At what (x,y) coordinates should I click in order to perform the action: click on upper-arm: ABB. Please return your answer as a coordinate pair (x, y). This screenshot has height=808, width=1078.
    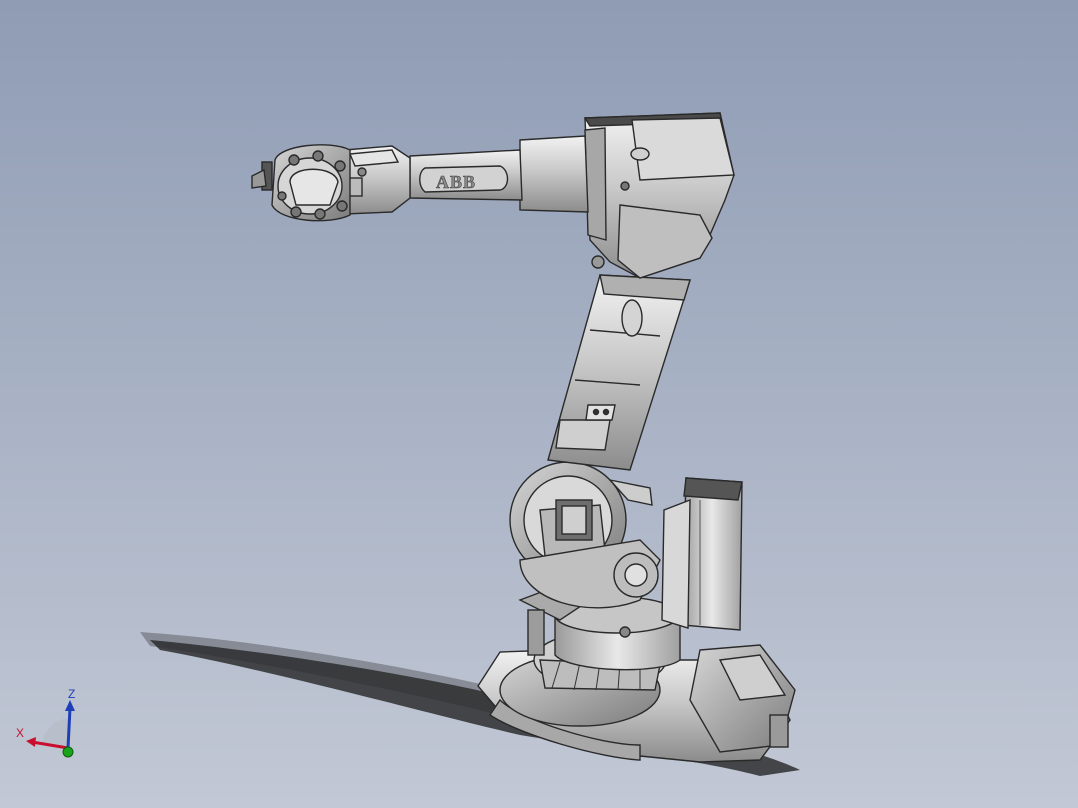
    Looking at the image, I should click on (495, 174).